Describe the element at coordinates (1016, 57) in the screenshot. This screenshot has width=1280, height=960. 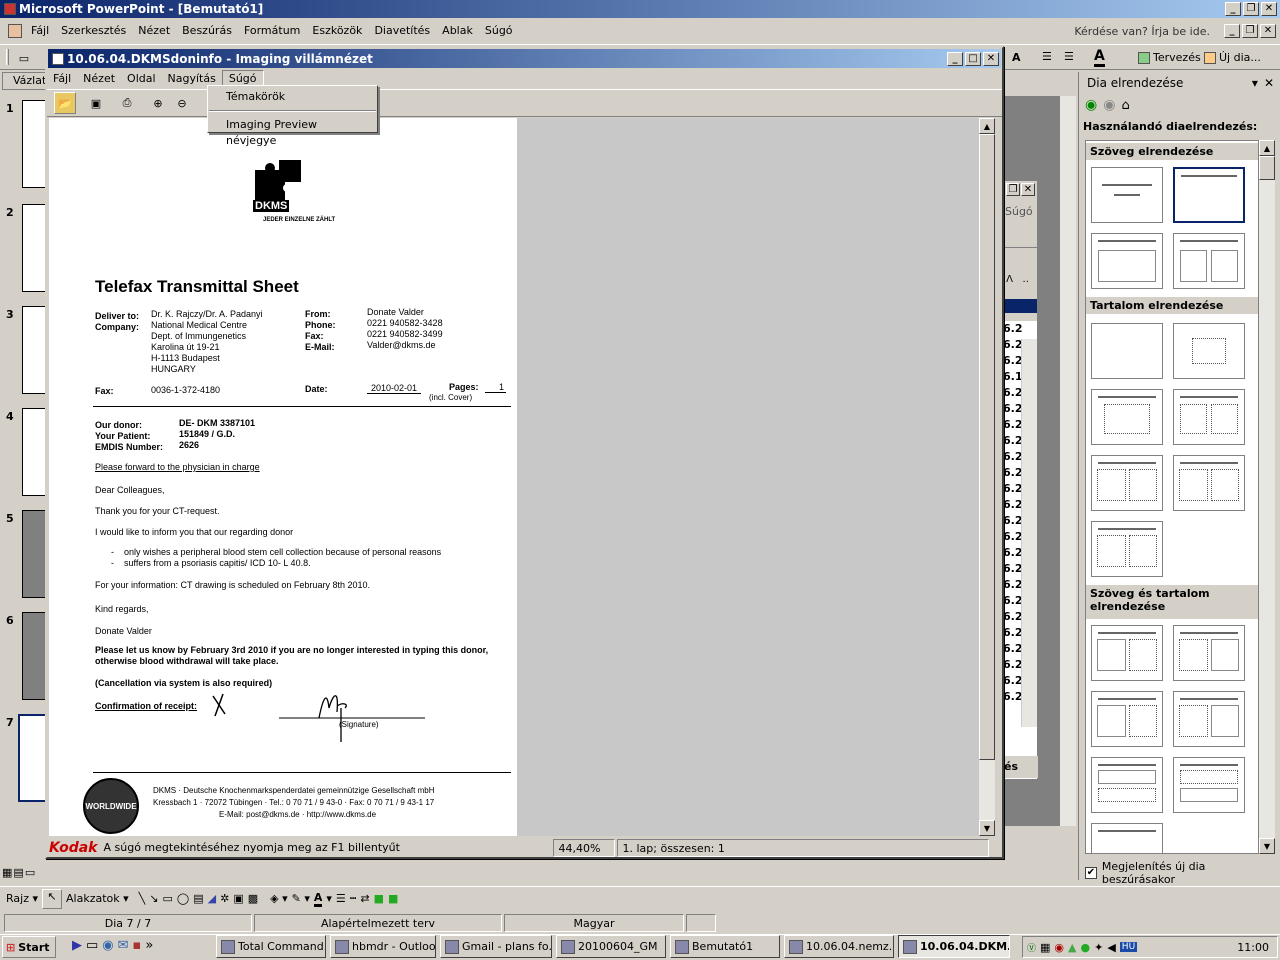
I see `text-size-icon: A` at that location.